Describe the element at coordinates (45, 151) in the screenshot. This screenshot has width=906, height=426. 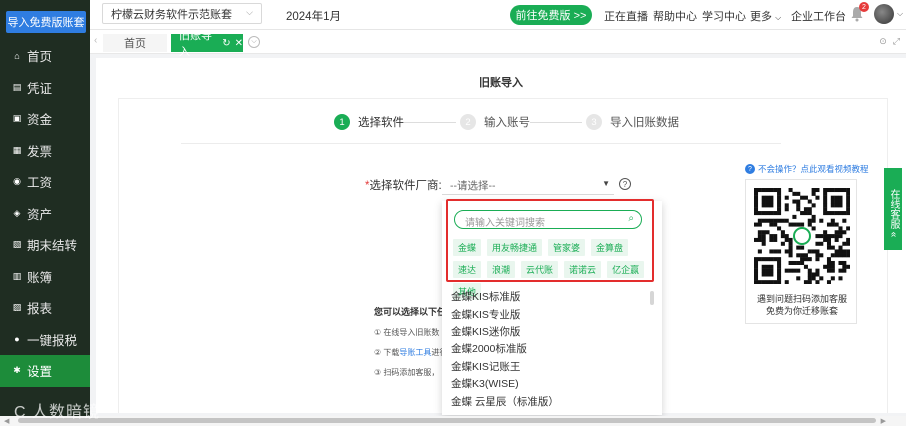
I see `sidebar-item: ▦ 发票` at that location.